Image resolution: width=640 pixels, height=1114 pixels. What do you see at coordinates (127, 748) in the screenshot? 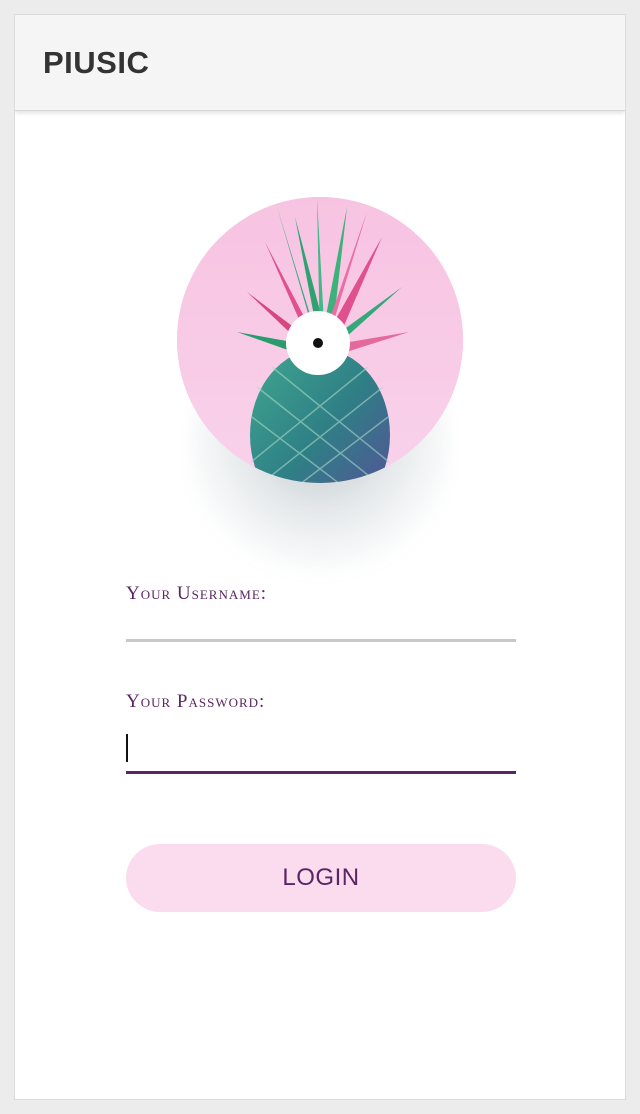
I see `text-caret` at bounding box center [127, 748].